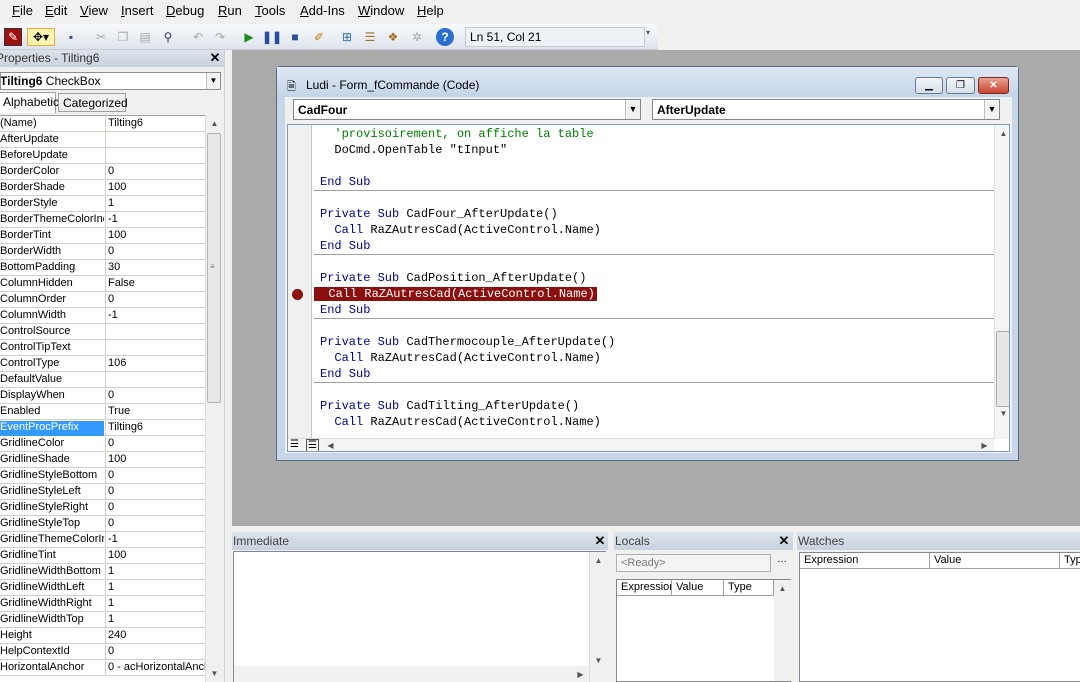 This screenshot has height=682, width=1080. What do you see at coordinates (445, 37) in the screenshot?
I see `help-icon: ?` at bounding box center [445, 37].